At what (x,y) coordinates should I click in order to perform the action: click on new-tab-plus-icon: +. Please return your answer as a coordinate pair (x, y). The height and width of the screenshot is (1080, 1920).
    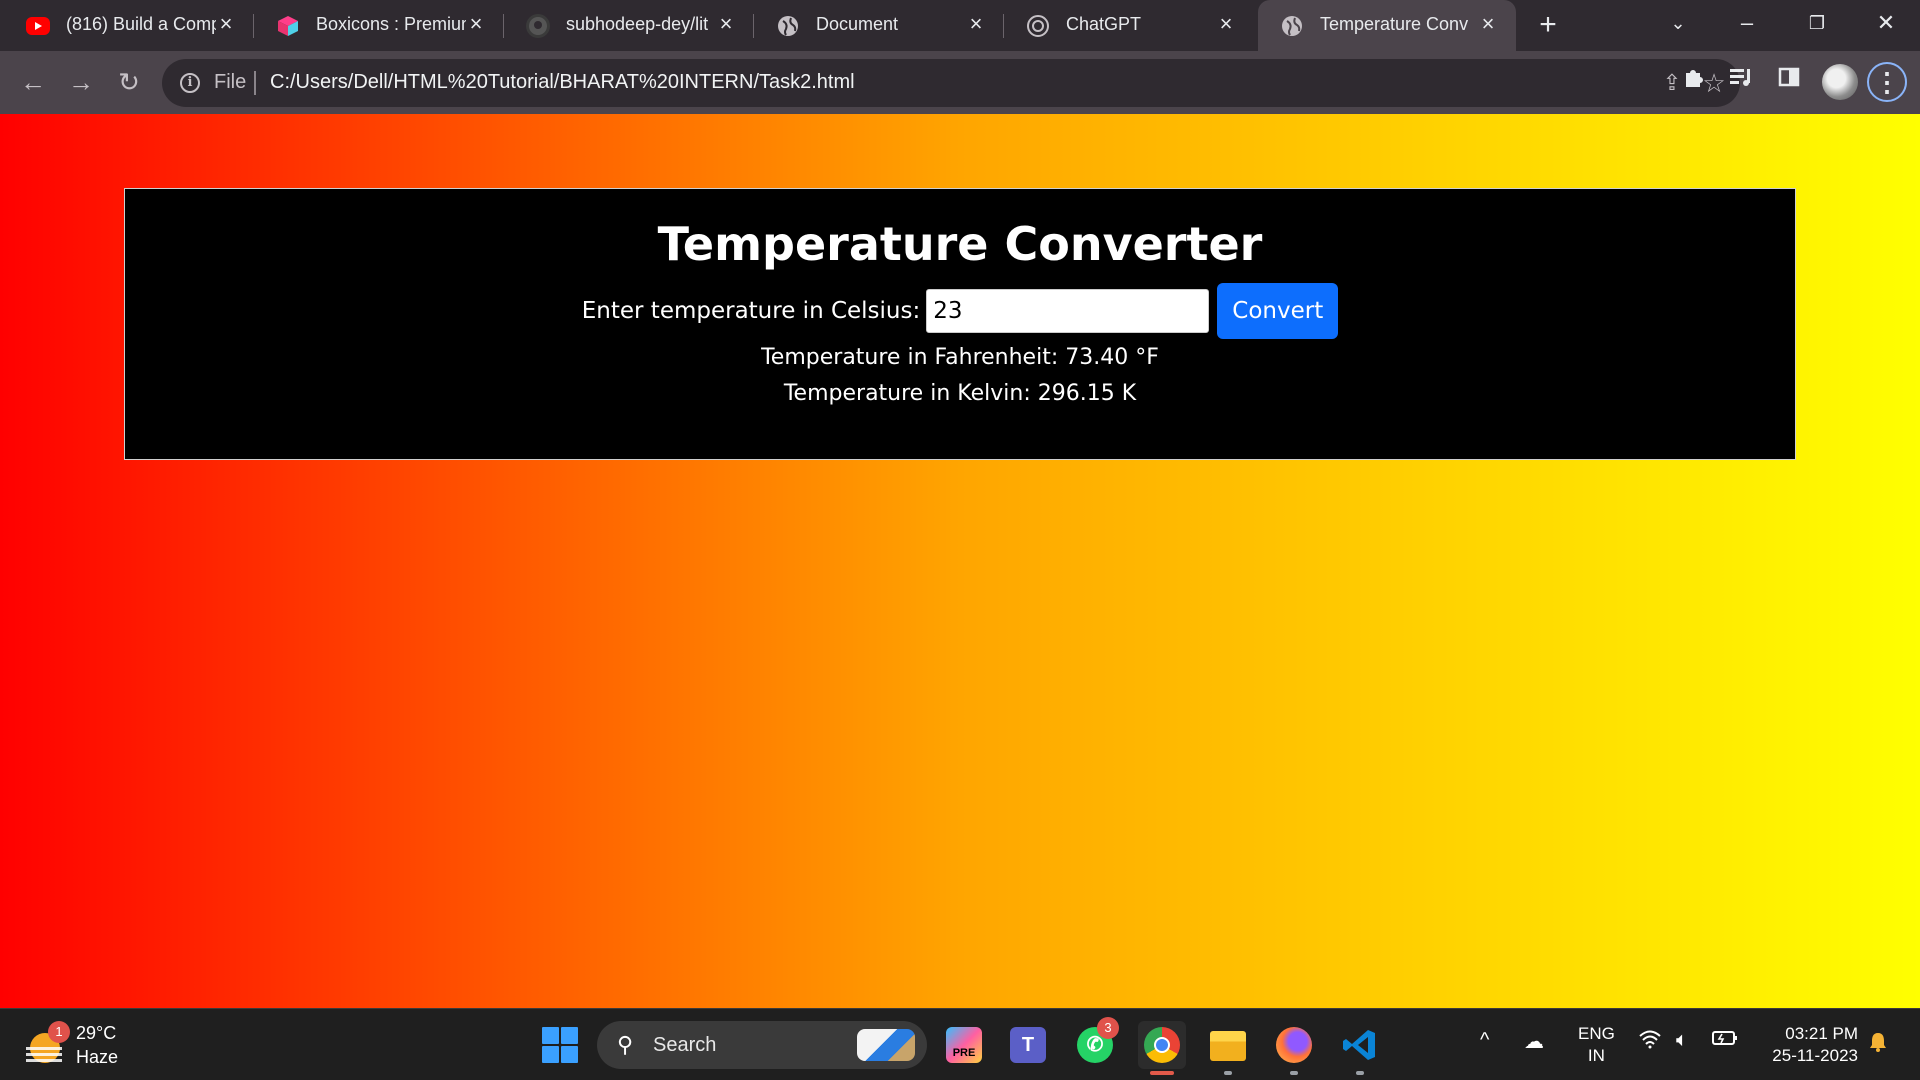
    Looking at the image, I should click on (1548, 26).